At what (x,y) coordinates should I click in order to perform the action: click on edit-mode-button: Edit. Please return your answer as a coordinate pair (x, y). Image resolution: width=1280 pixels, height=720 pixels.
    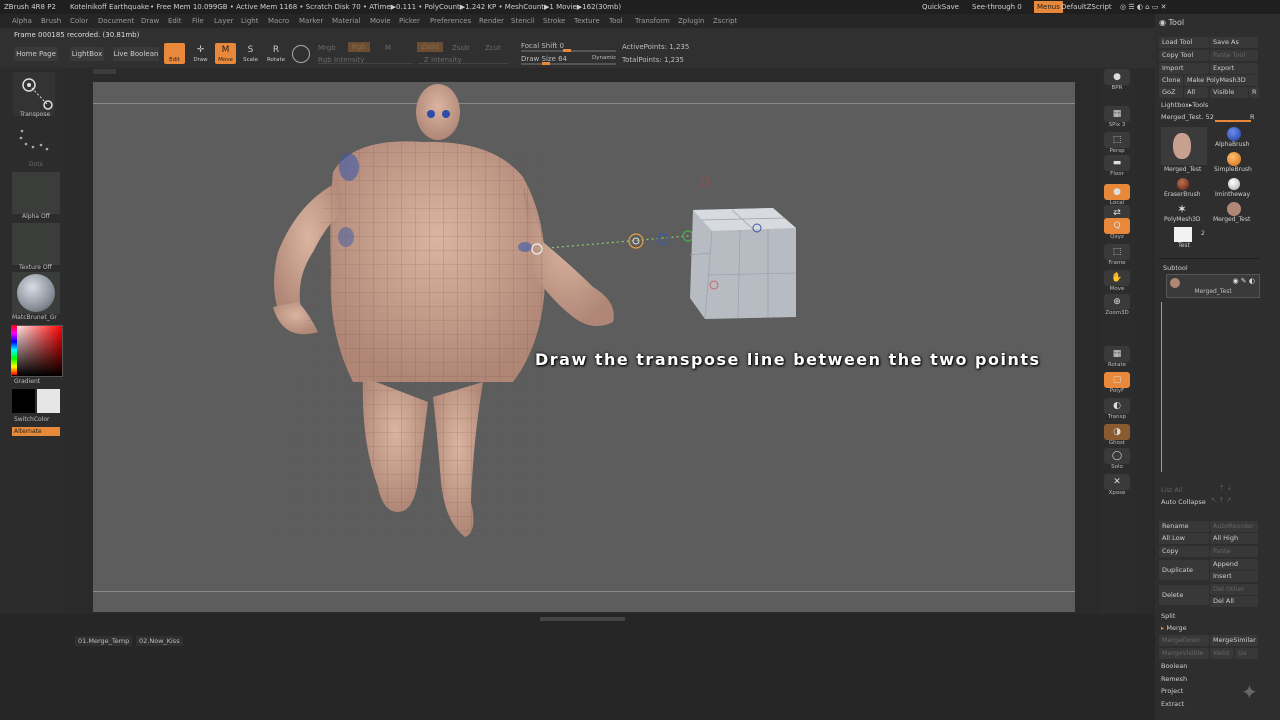
    Looking at the image, I should click on (174, 53).